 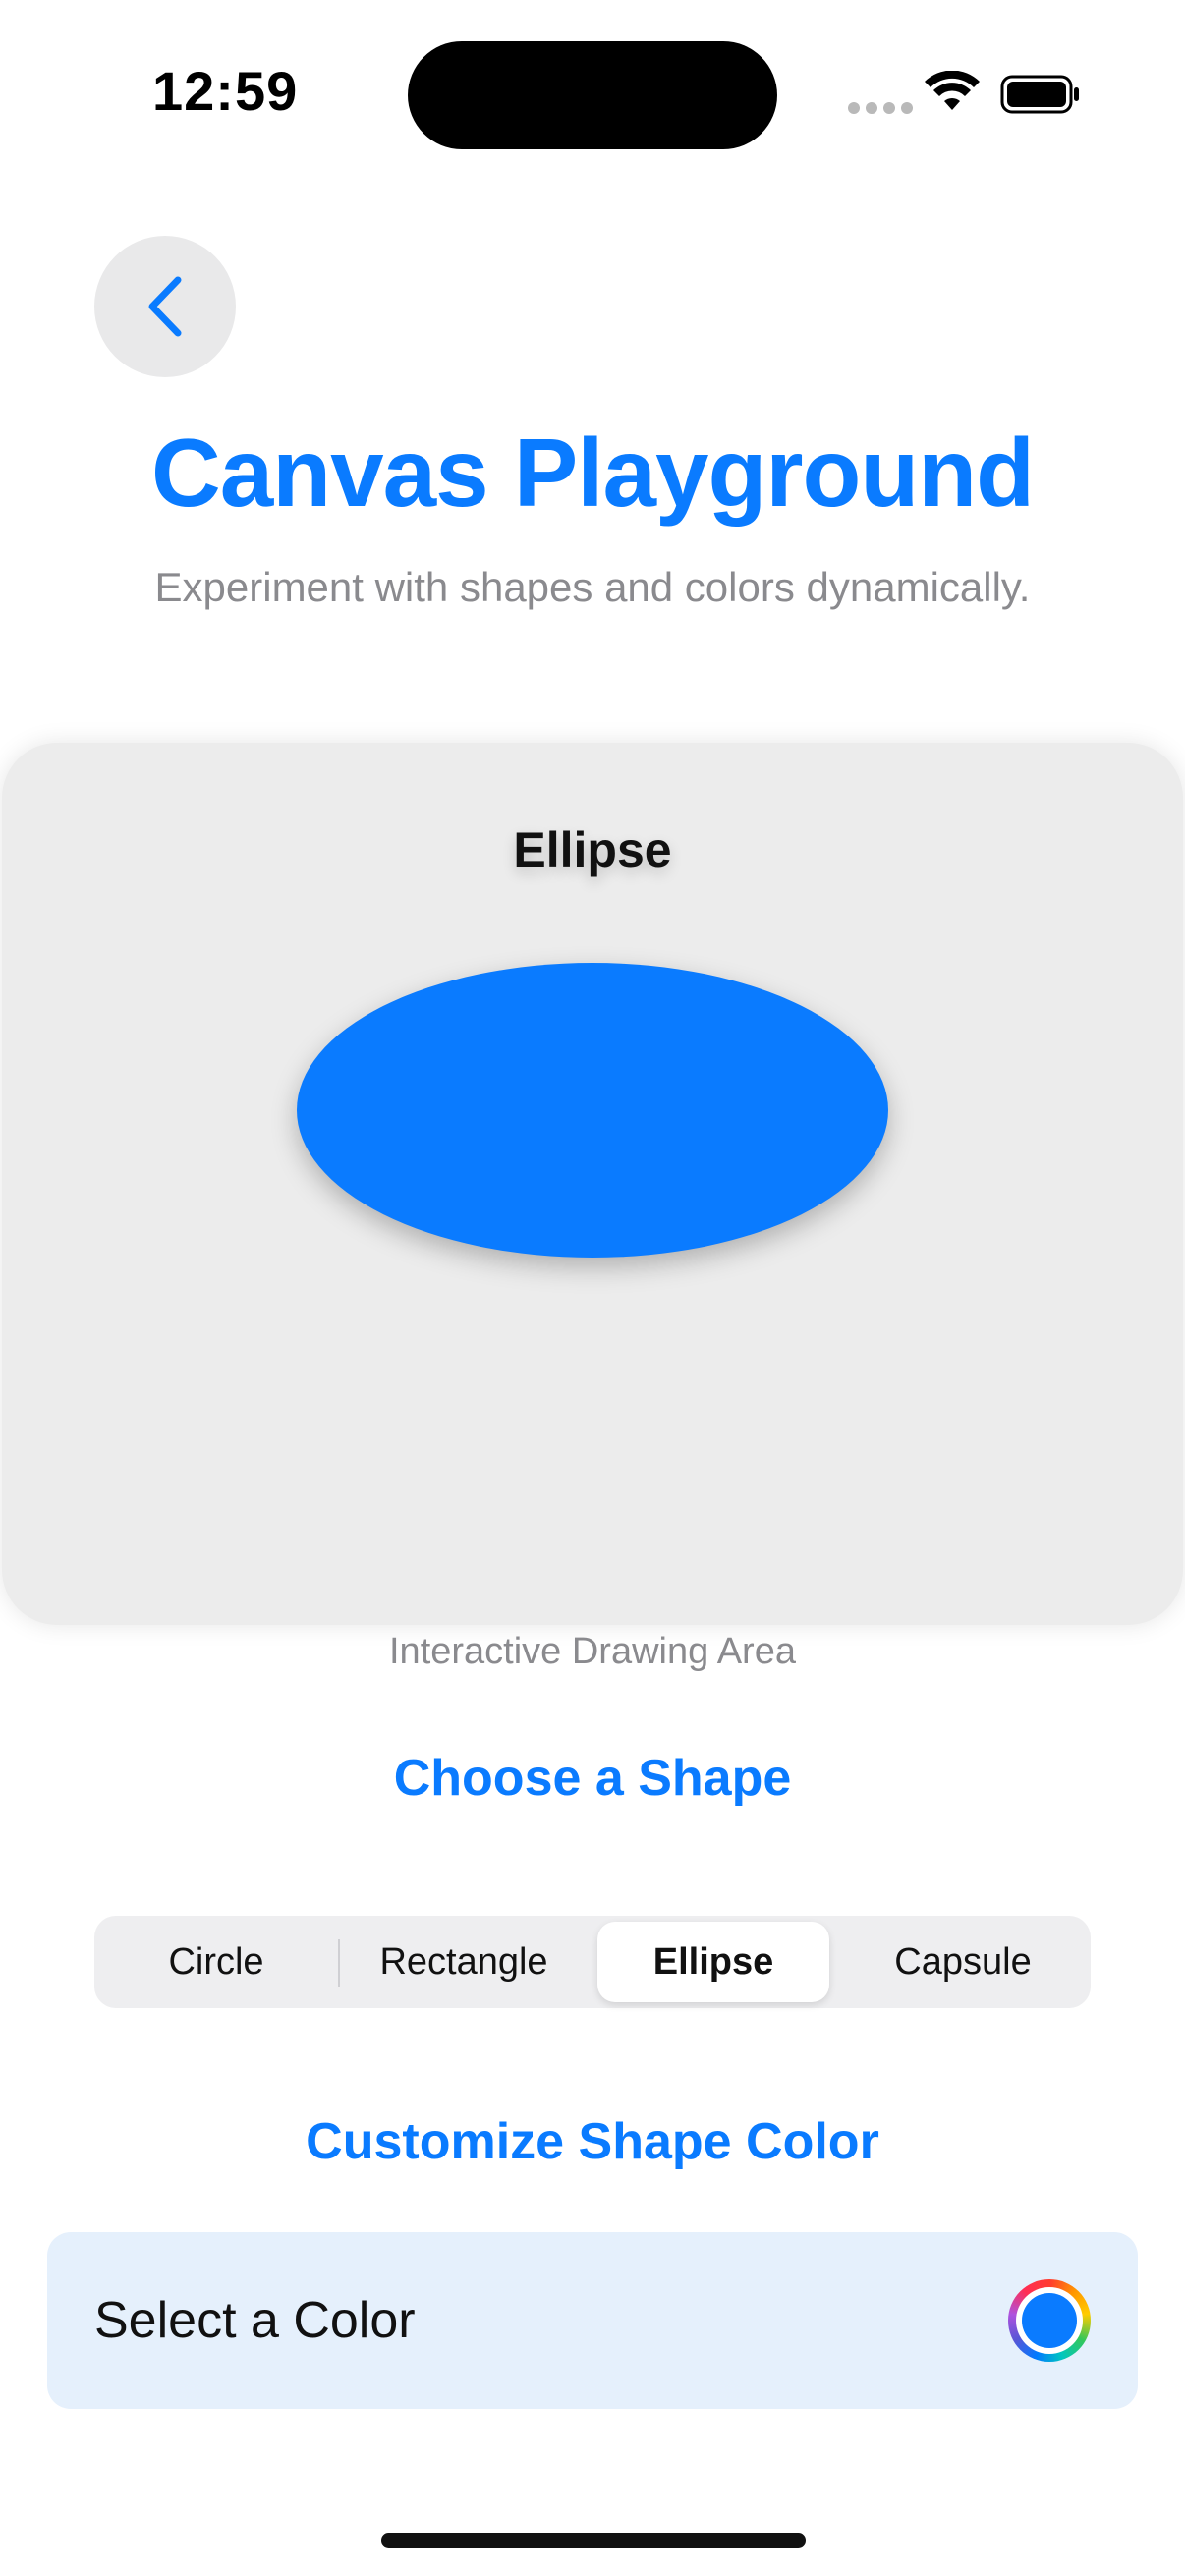 I want to click on segment-ellipse: Ellipse, so click(x=713, y=1962).